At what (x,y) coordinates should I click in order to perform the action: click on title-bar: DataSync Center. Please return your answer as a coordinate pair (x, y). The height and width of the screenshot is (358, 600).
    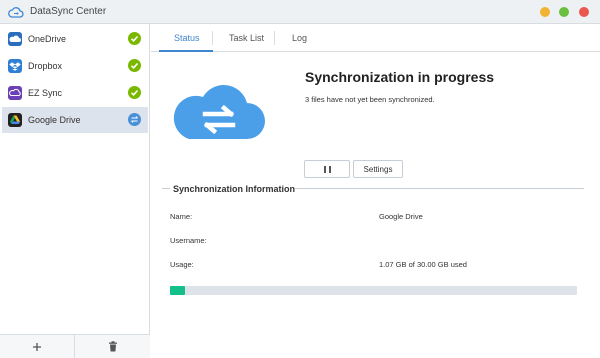
    Looking at the image, I should click on (300, 12).